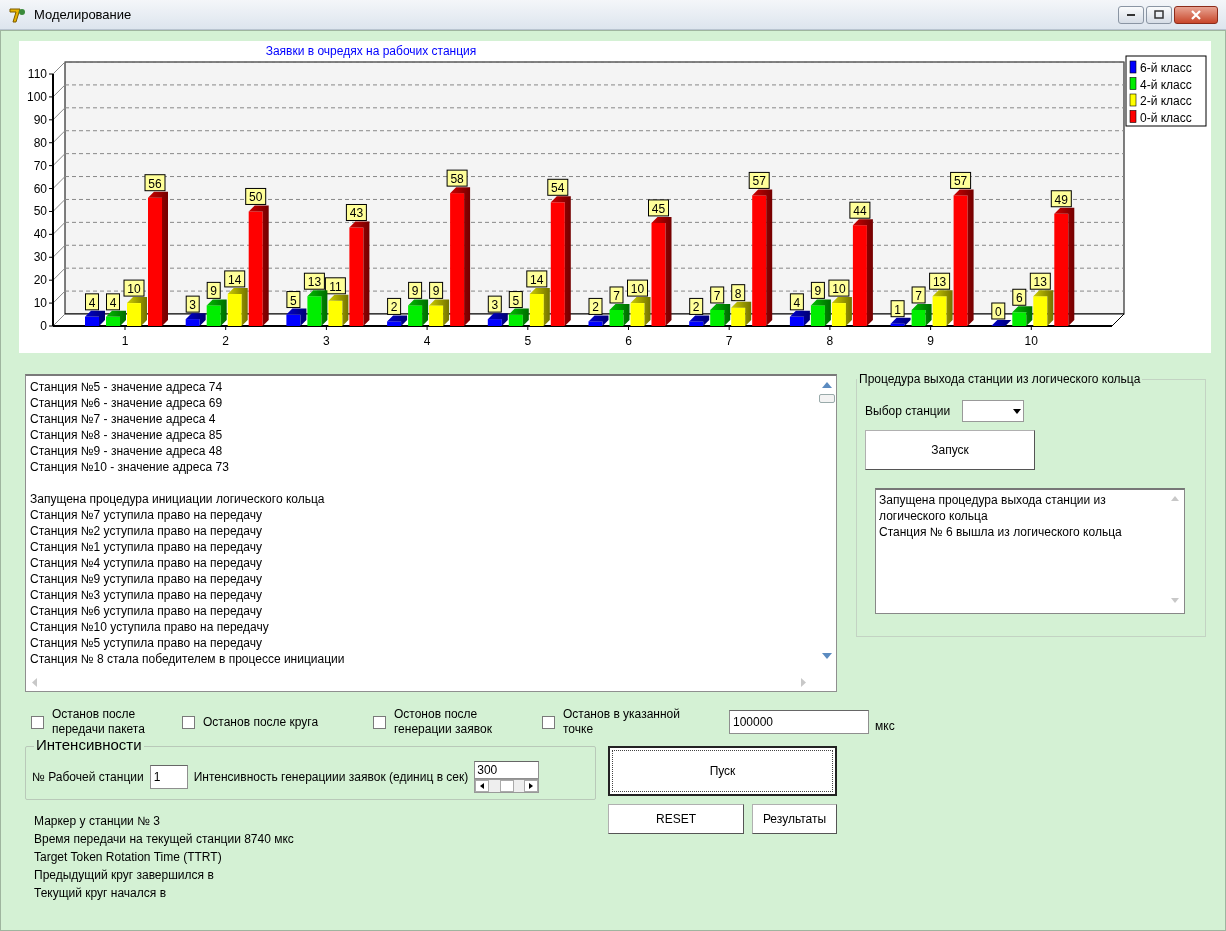  Describe the element at coordinates (993, 508) in the screenshot. I see `log-line: Запущена процедура выхода станции из логического кольца` at that location.